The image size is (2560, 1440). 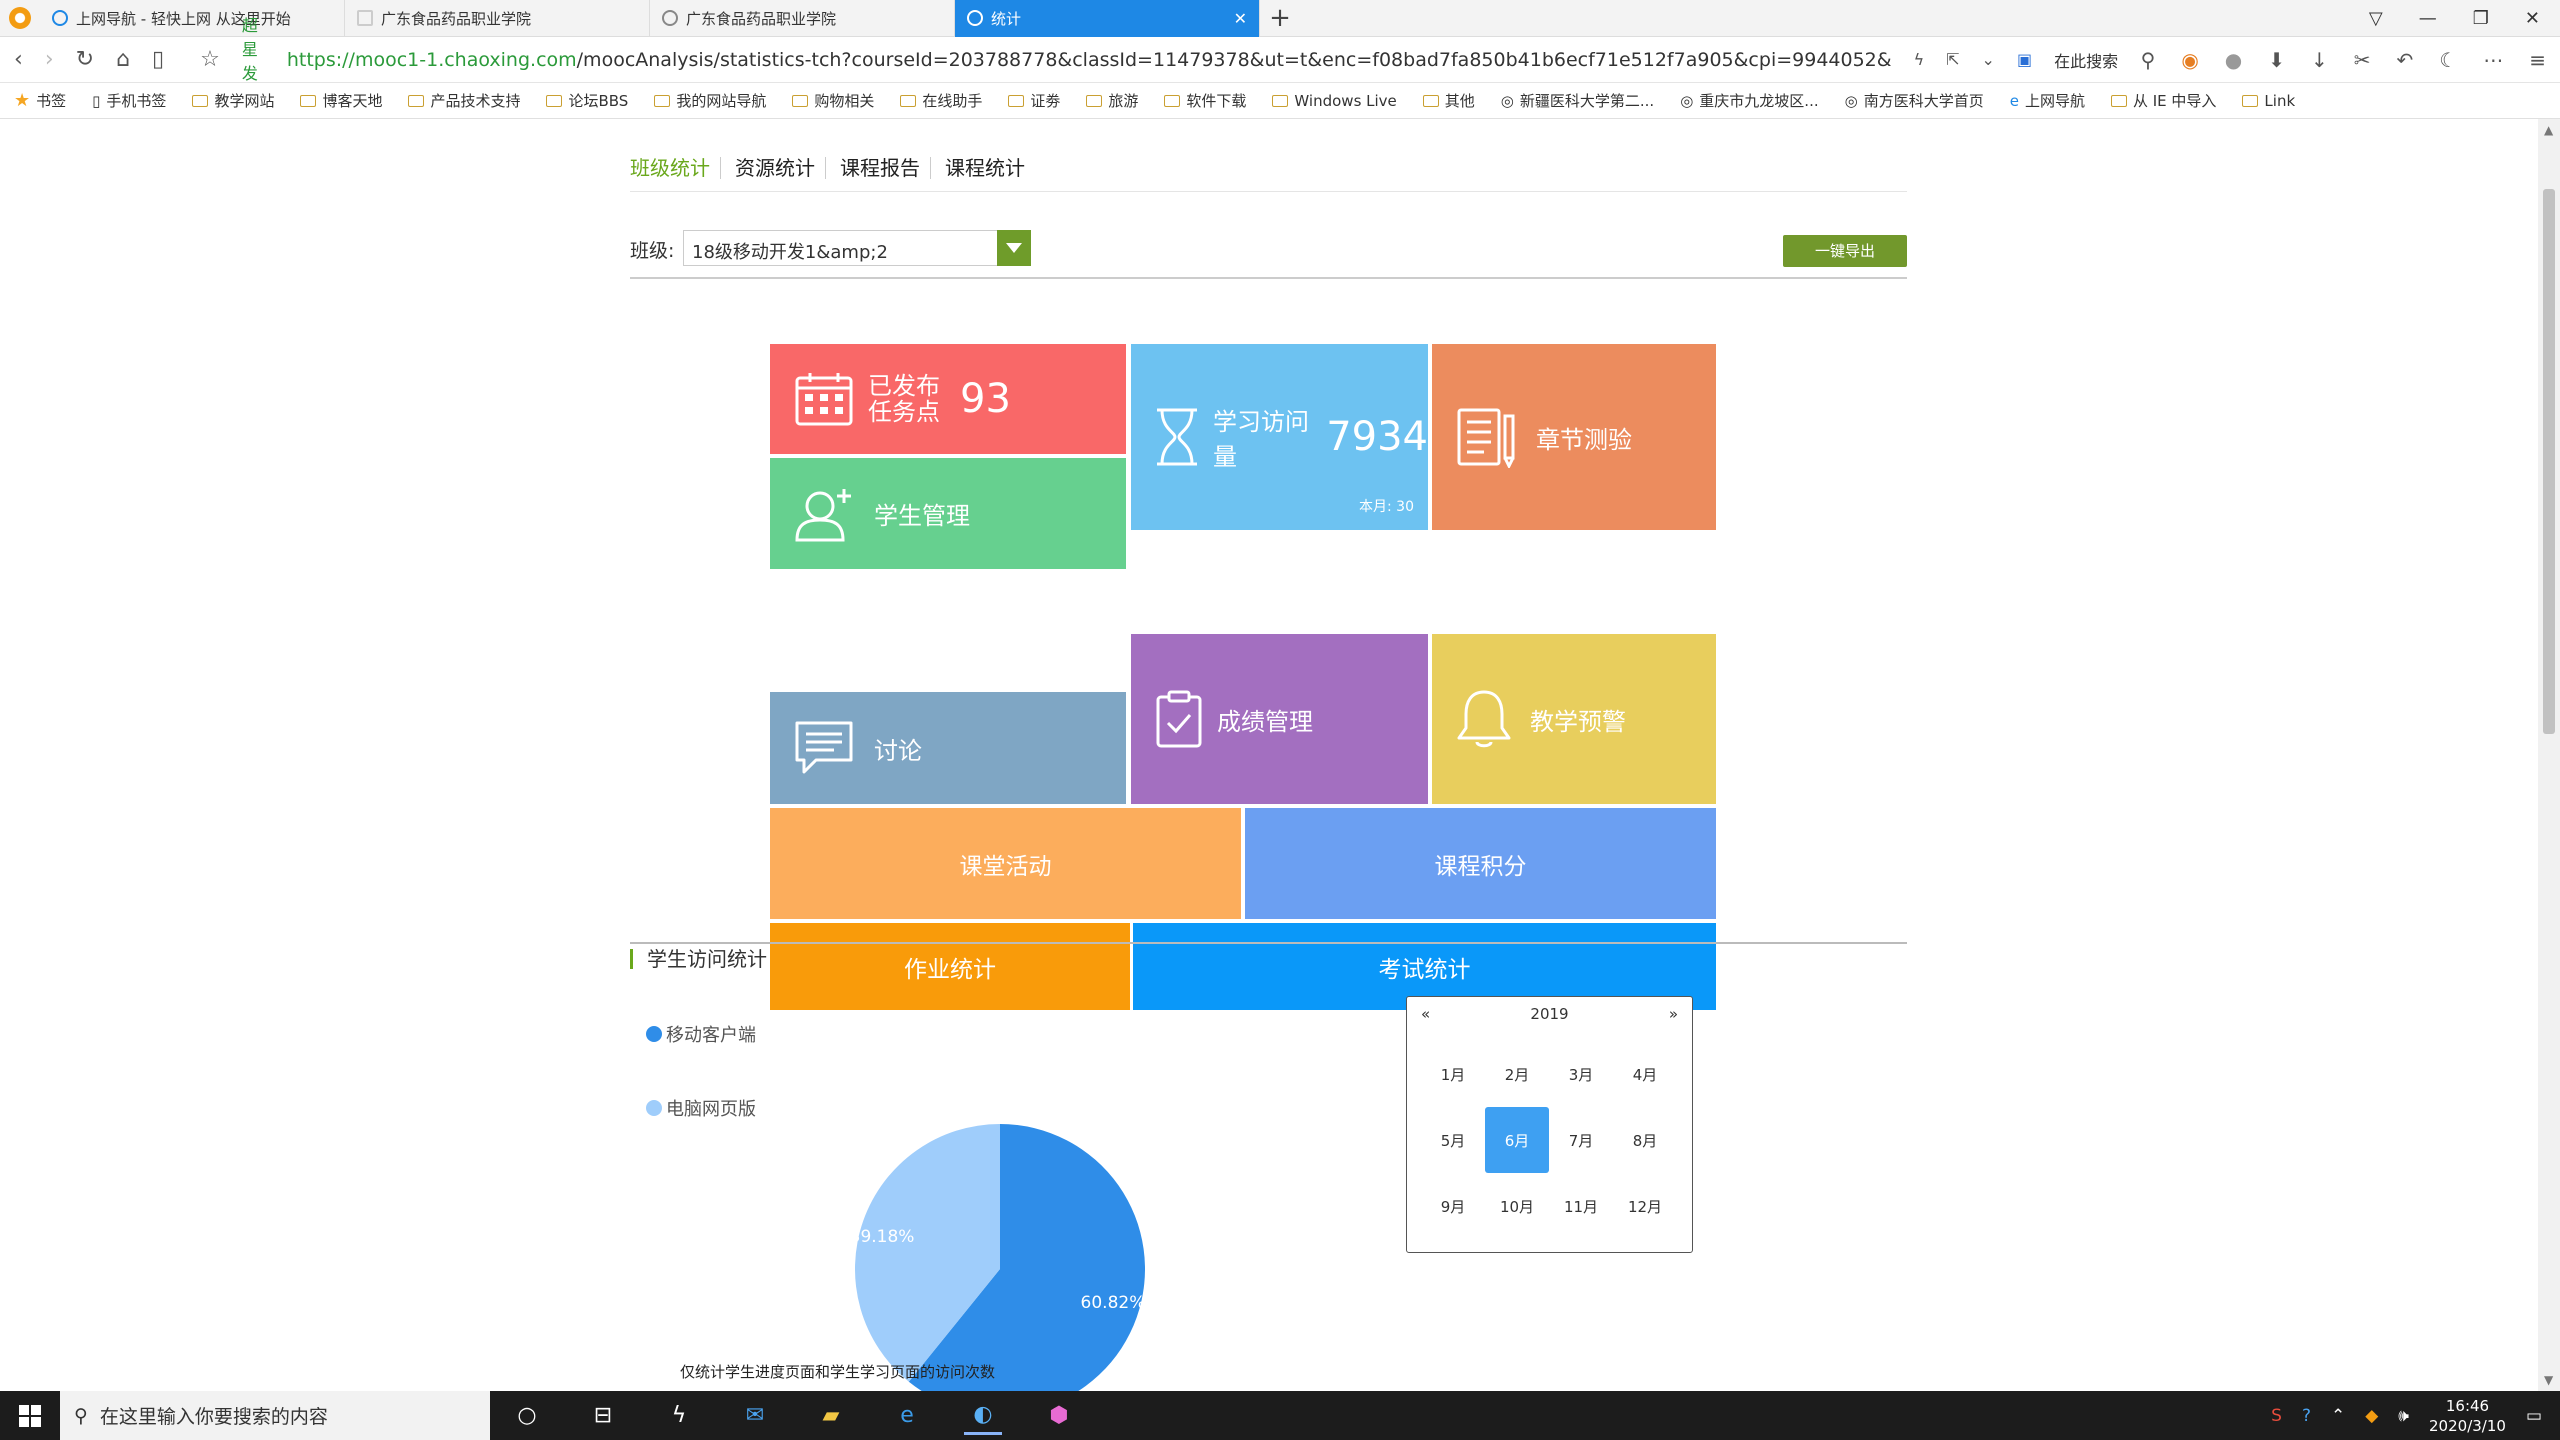 I want to click on action-center-icon: ▭, so click(x=2534, y=1416).